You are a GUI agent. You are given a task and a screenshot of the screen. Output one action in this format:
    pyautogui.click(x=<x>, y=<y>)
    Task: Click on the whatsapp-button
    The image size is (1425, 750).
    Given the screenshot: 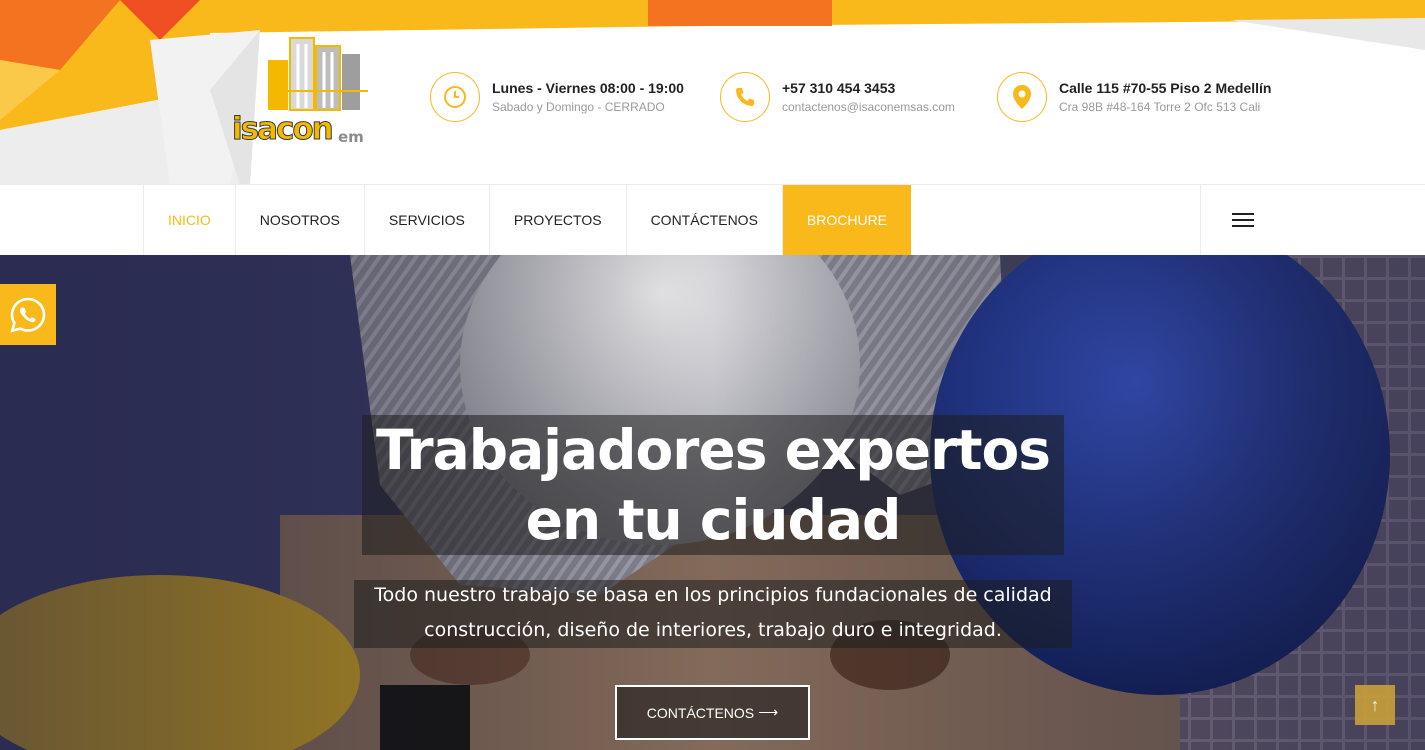 What is the action you would take?
    pyautogui.click(x=28, y=314)
    